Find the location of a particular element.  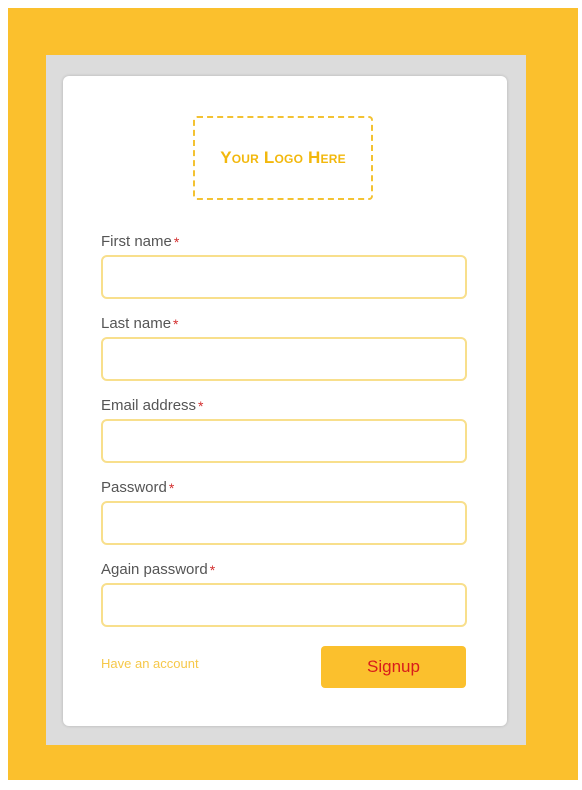

logo-text: Your Logo Here is located at coordinates (283, 157).